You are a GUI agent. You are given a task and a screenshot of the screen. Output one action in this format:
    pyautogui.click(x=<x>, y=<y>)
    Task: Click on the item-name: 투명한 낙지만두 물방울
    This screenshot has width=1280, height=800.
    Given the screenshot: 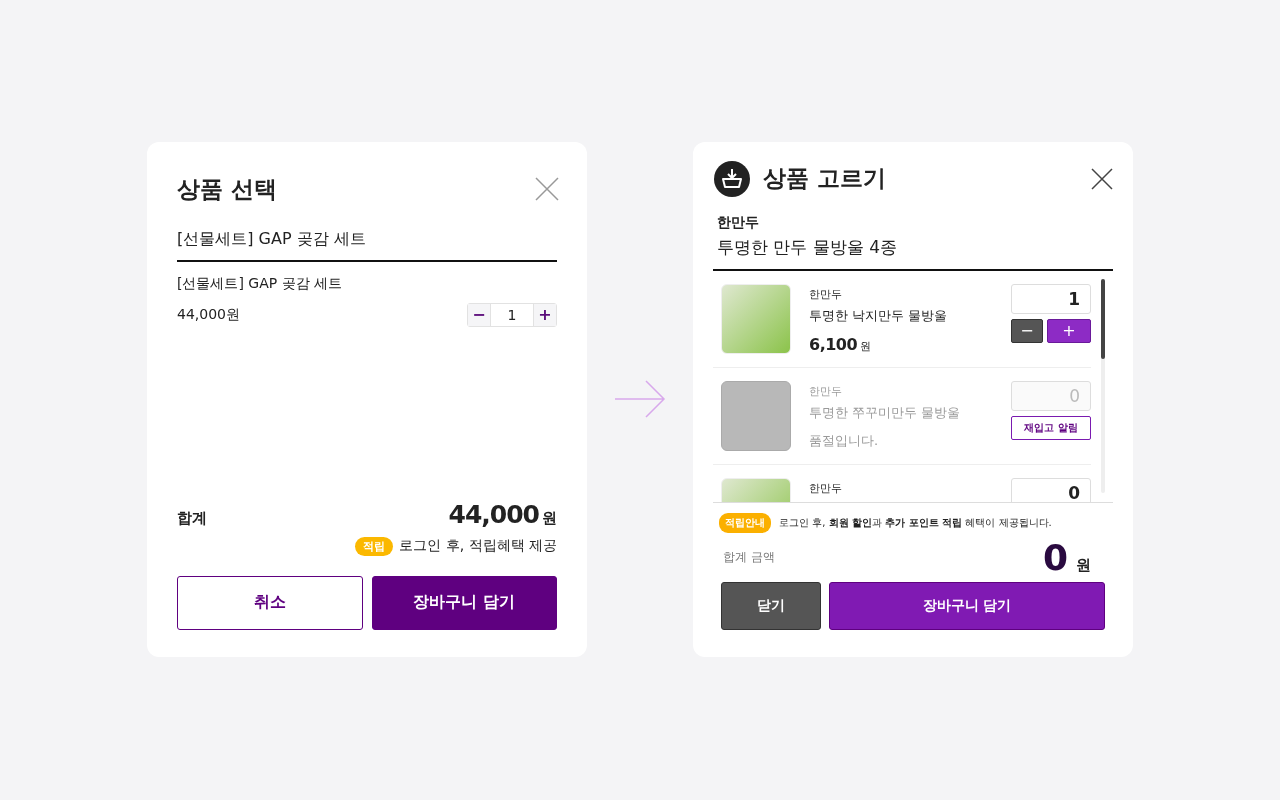 What is the action you would take?
    pyautogui.click(x=879, y=315)
    